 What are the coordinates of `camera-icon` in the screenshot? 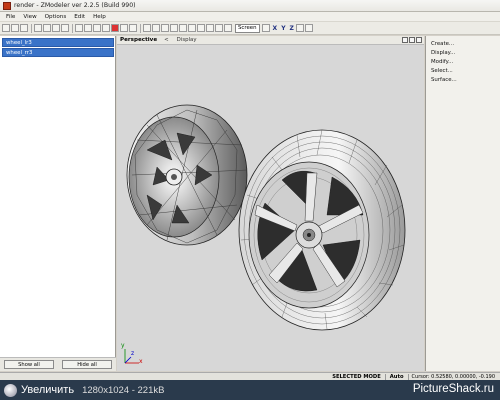 It's located at (210, 28).